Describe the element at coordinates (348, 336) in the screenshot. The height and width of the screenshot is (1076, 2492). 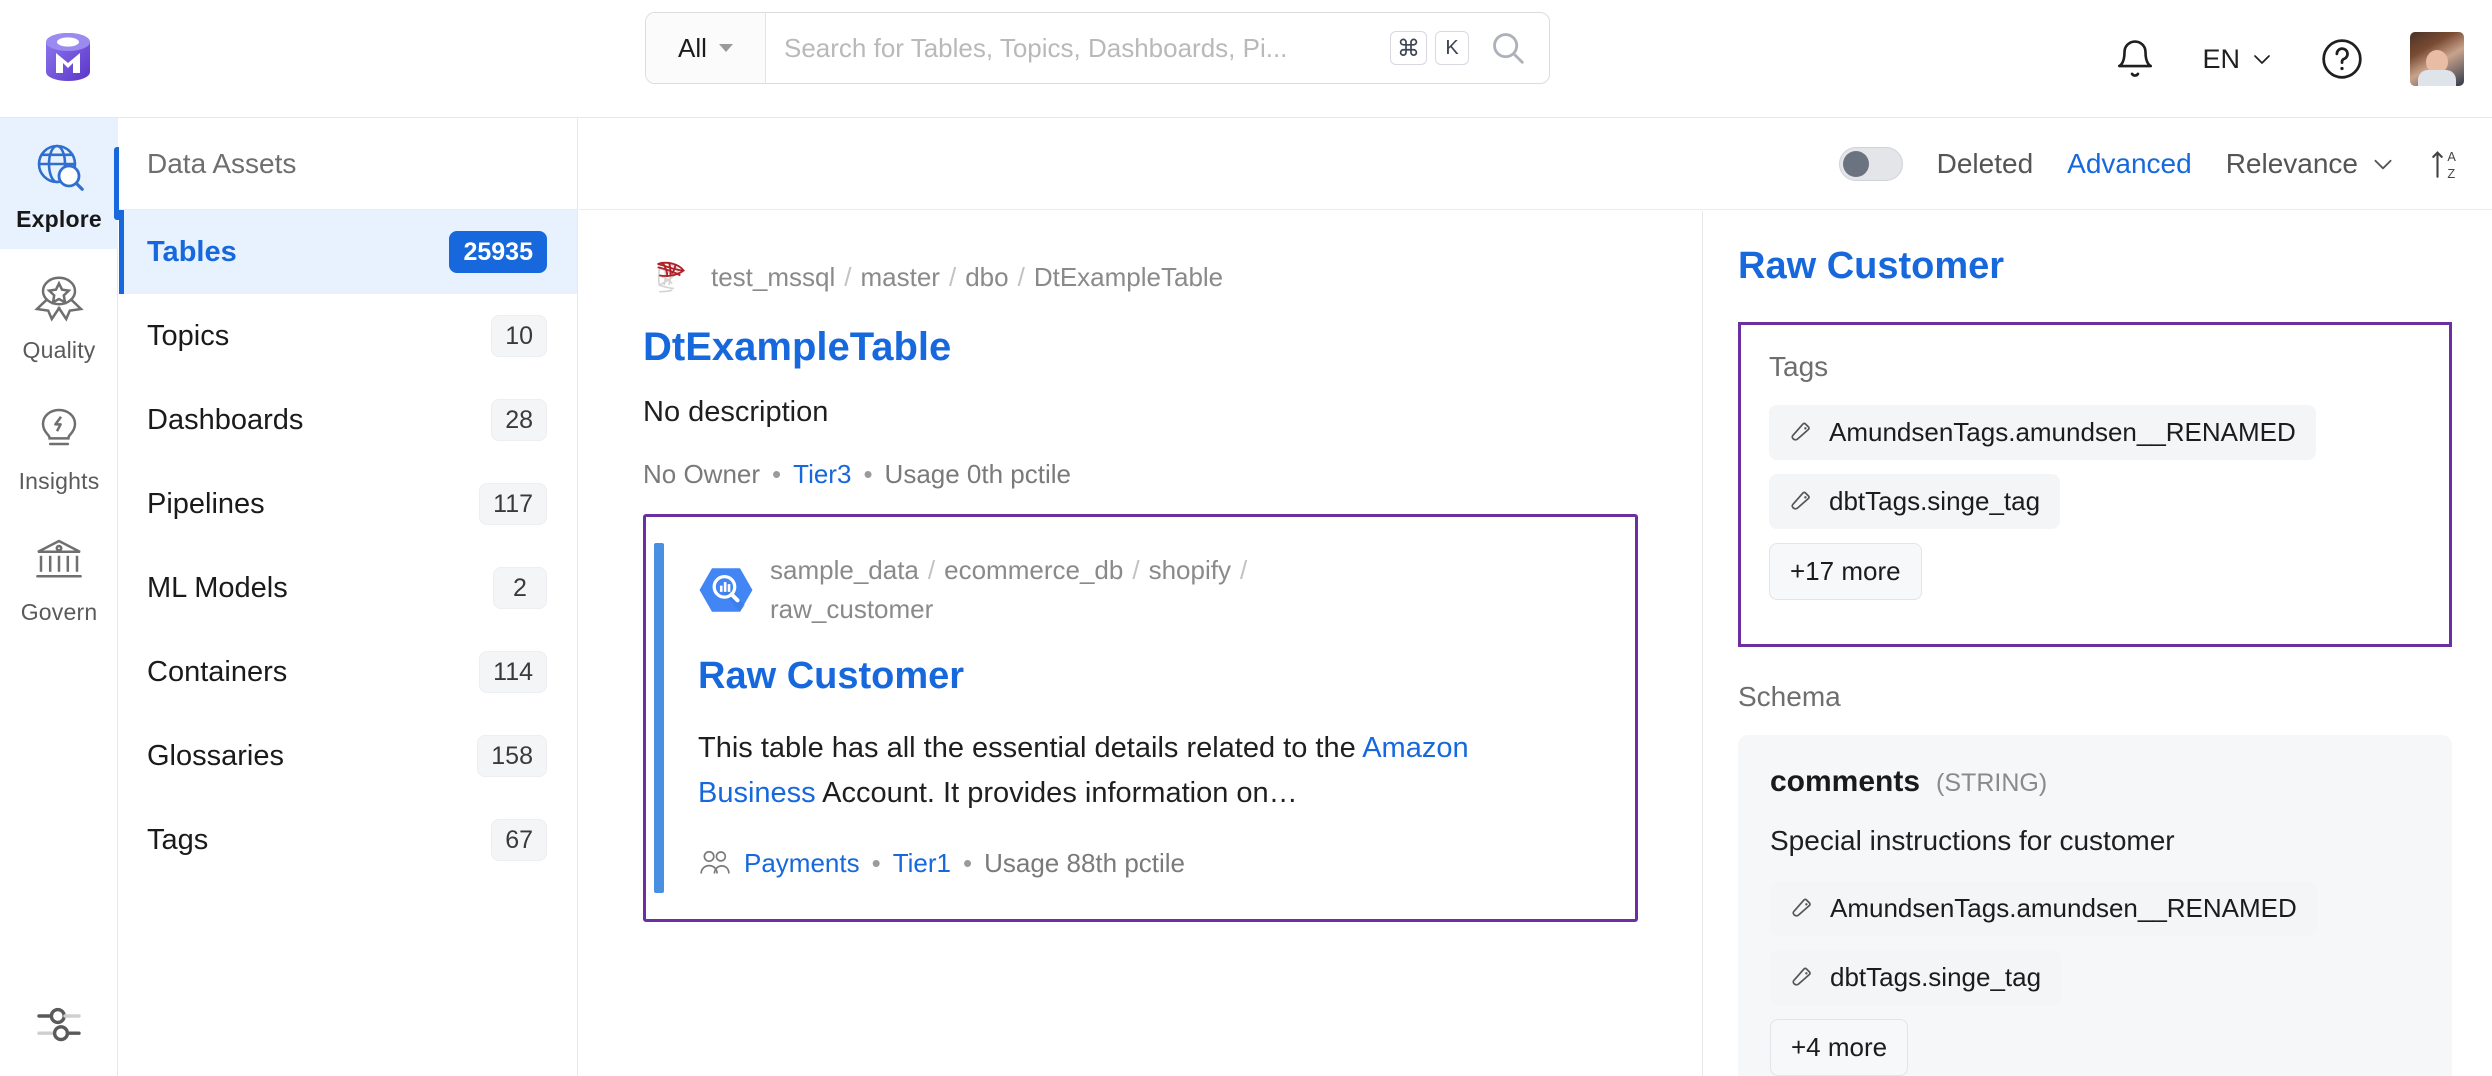
I see `asset-filter-topics: Topics 10` at that location.